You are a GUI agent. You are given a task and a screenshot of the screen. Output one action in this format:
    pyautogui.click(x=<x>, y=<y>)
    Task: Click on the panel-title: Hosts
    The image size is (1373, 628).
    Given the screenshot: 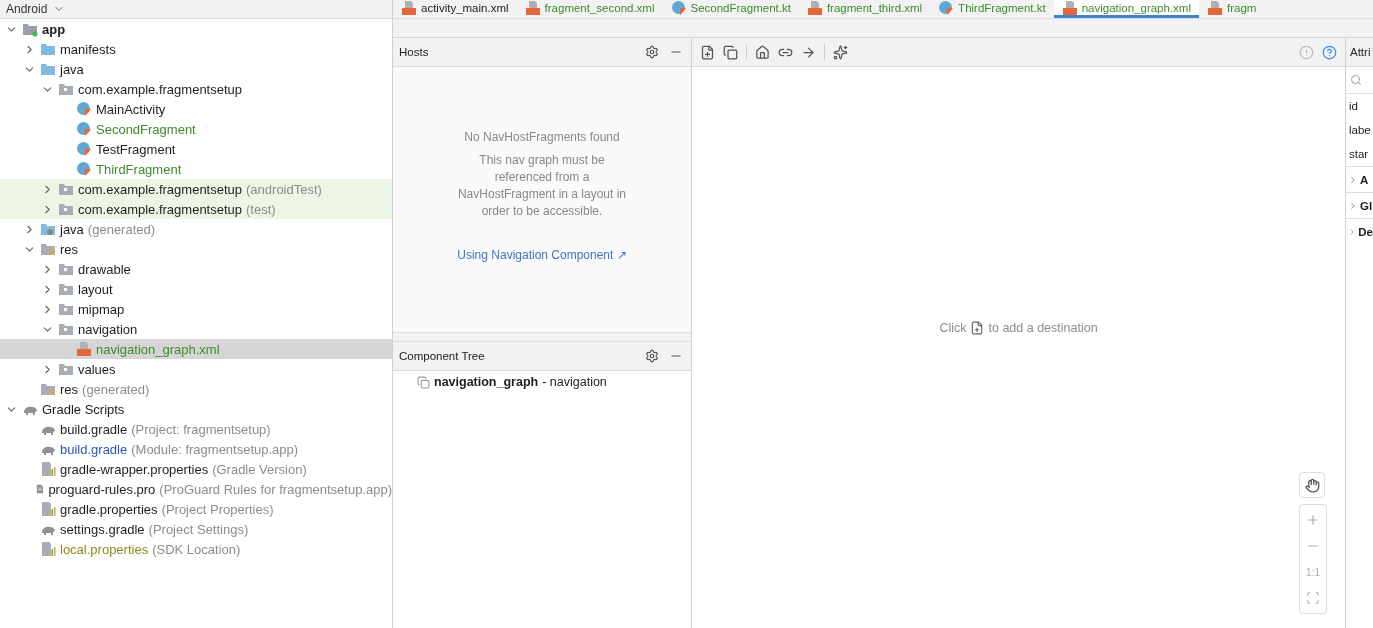 What is the action you would take?
    pyautogui.click(x=414, y=52)
    